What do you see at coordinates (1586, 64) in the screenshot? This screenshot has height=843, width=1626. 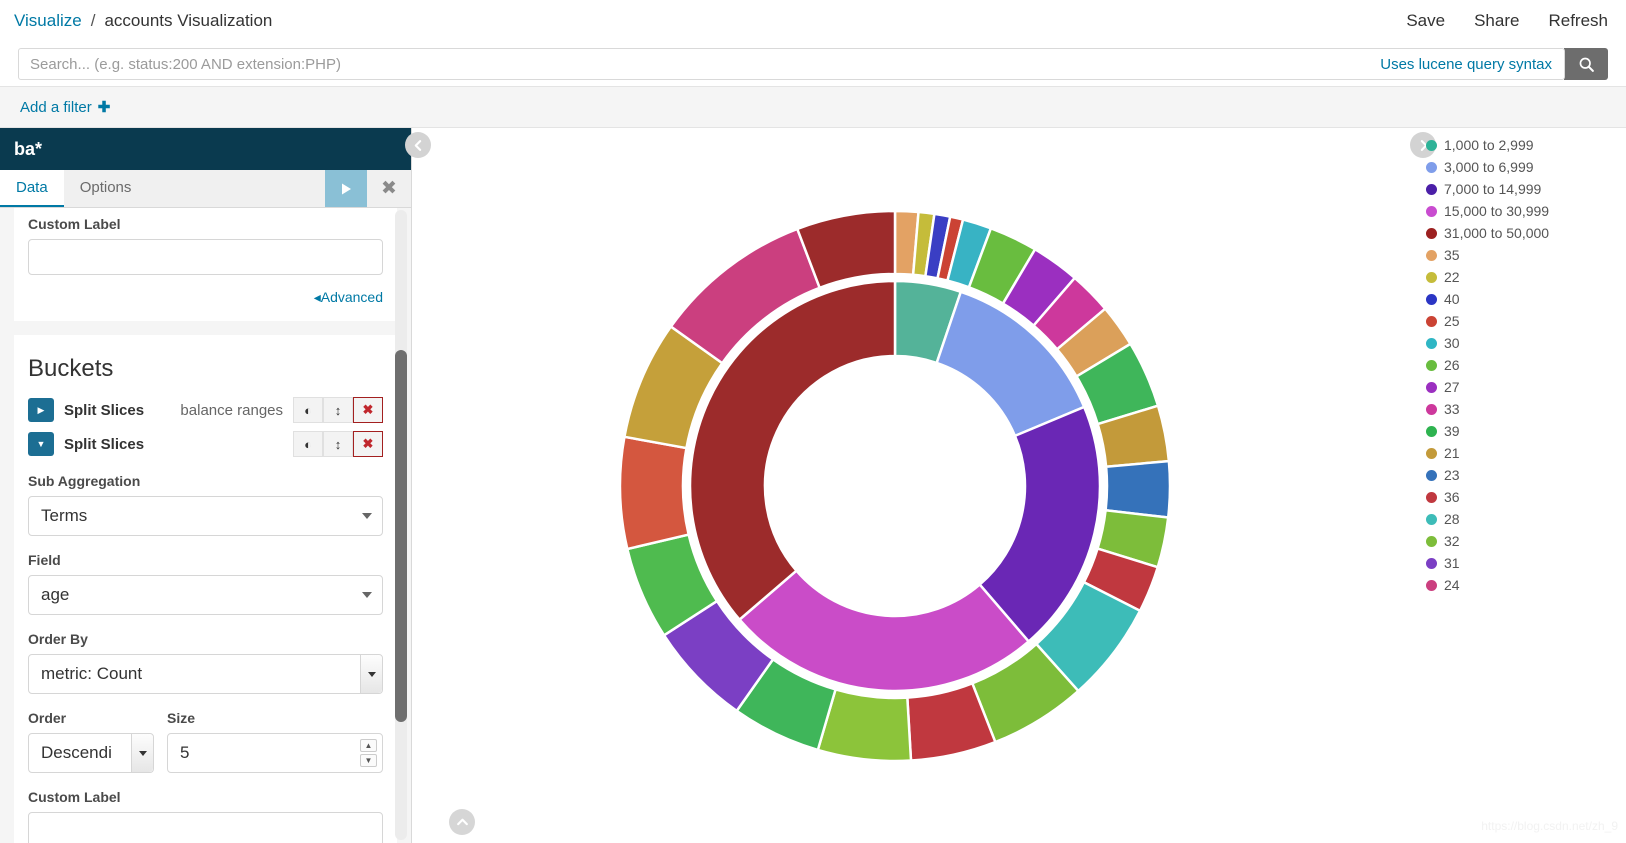 I see `search-submit-button` at bounding box center [1586, 64].